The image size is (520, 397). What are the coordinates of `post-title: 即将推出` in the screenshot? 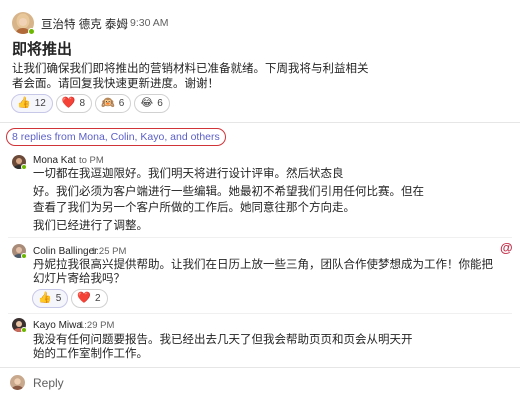 It's located at (42, 49).